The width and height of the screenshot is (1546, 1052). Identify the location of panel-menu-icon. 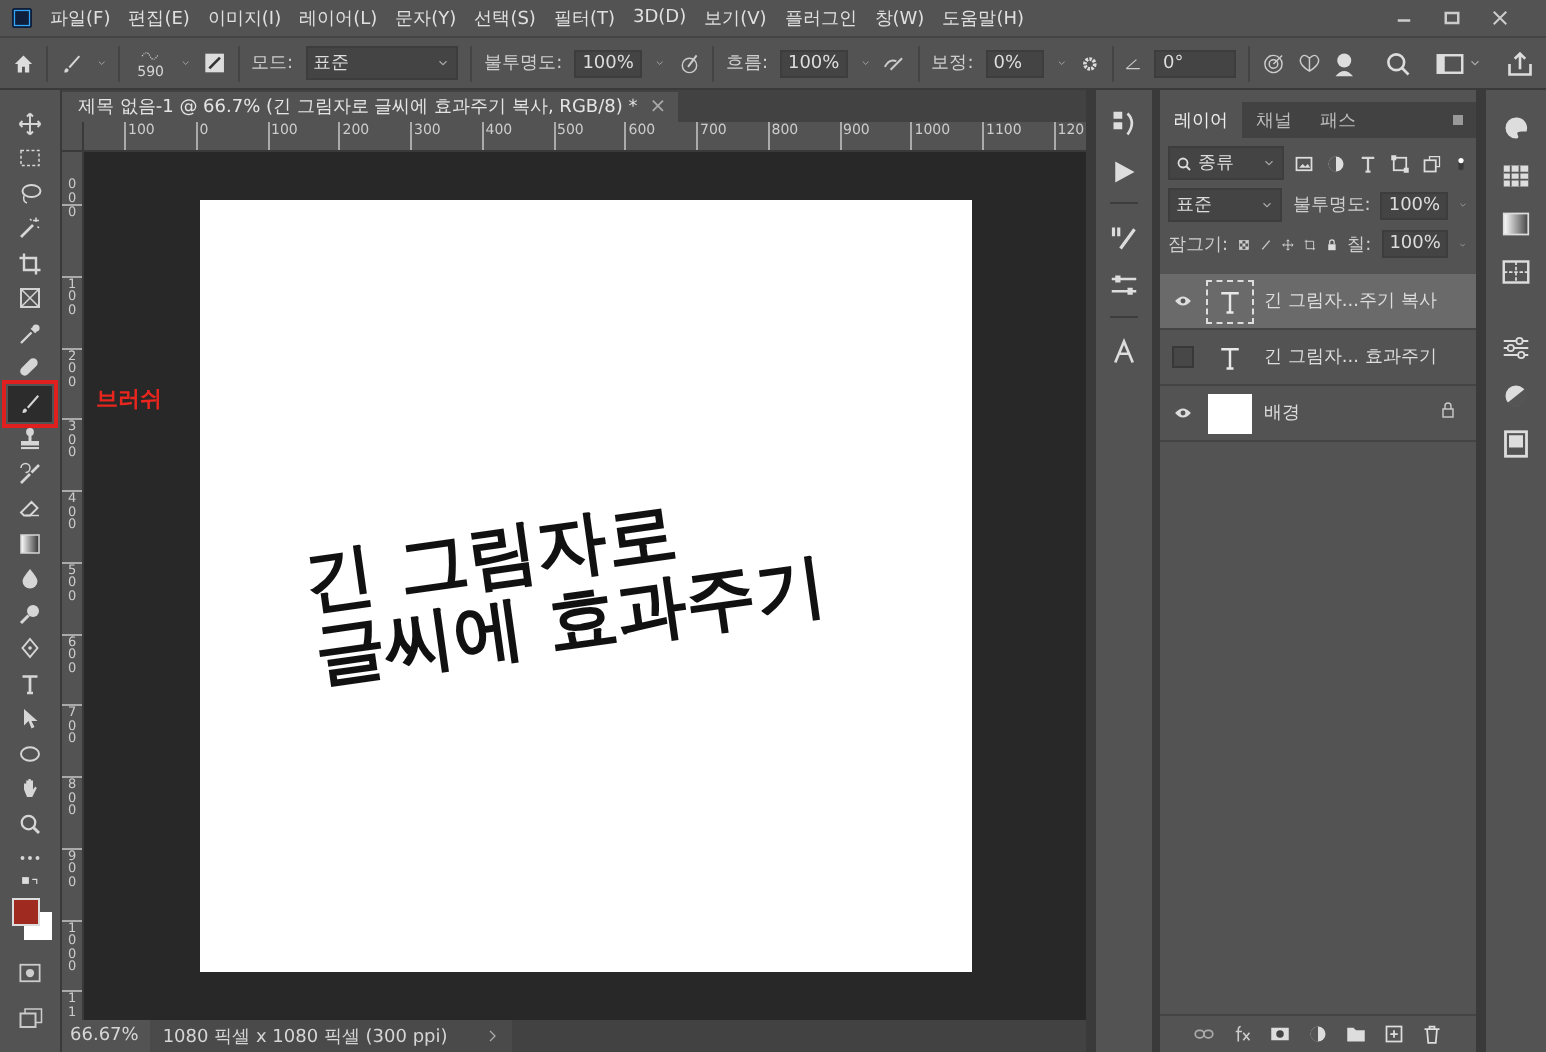
(1458, 120).